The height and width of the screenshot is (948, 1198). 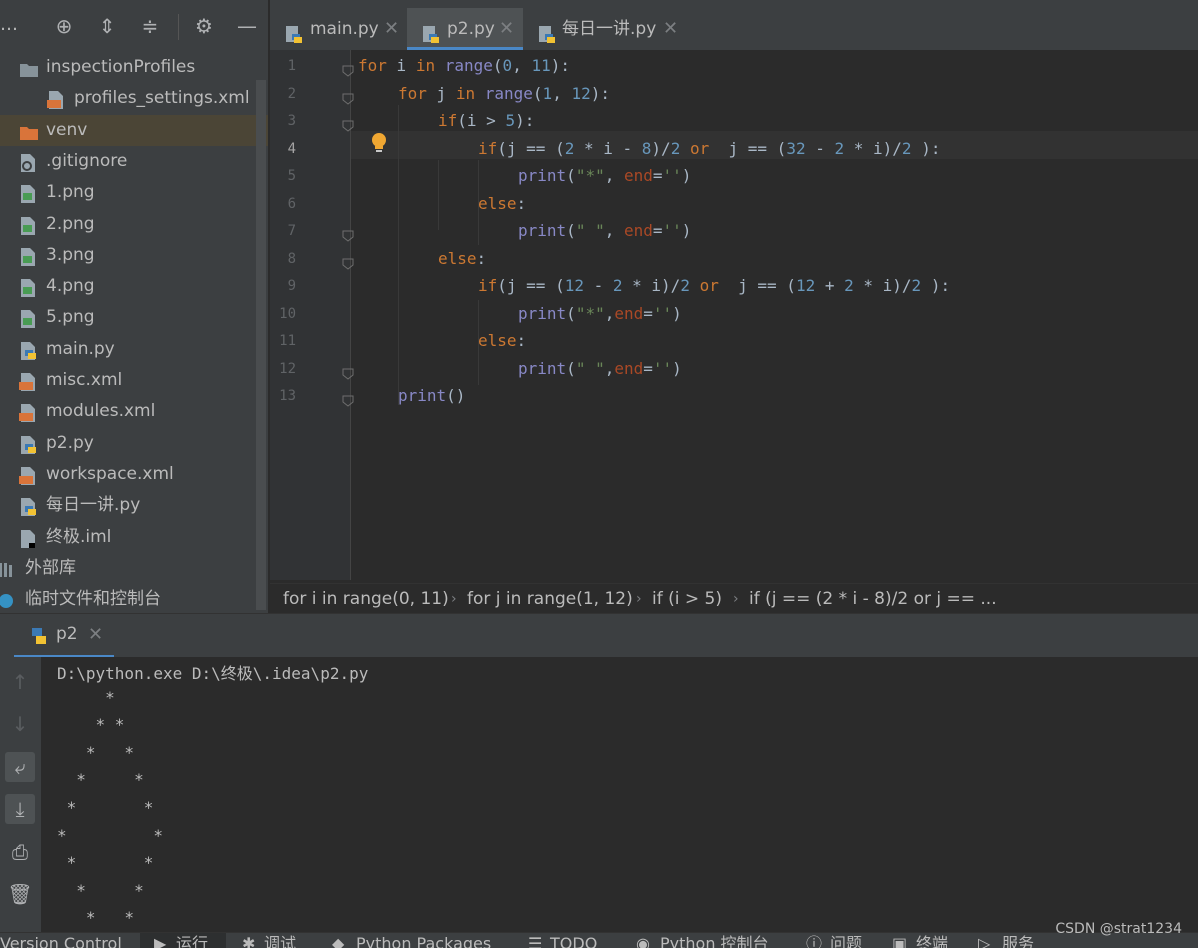 What do you see at coordinates (204, 26) in the screenshot?
I see `gear-icon: ⚙` at bounding box center [204, 26].